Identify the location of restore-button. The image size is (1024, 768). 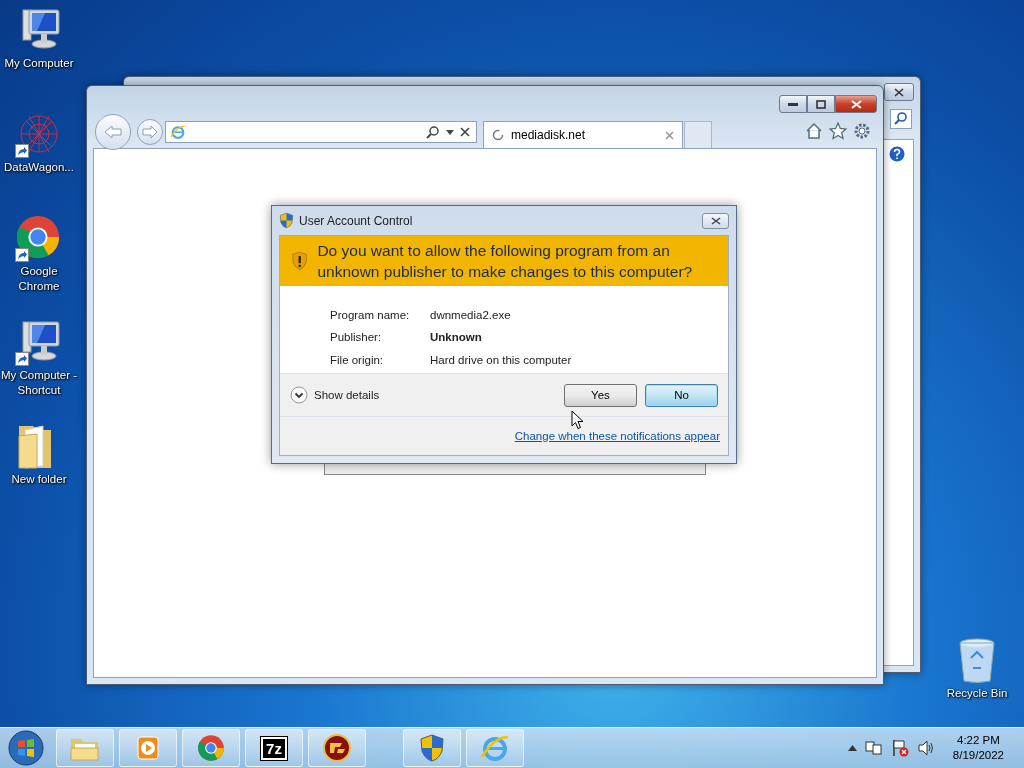
(821, 104).